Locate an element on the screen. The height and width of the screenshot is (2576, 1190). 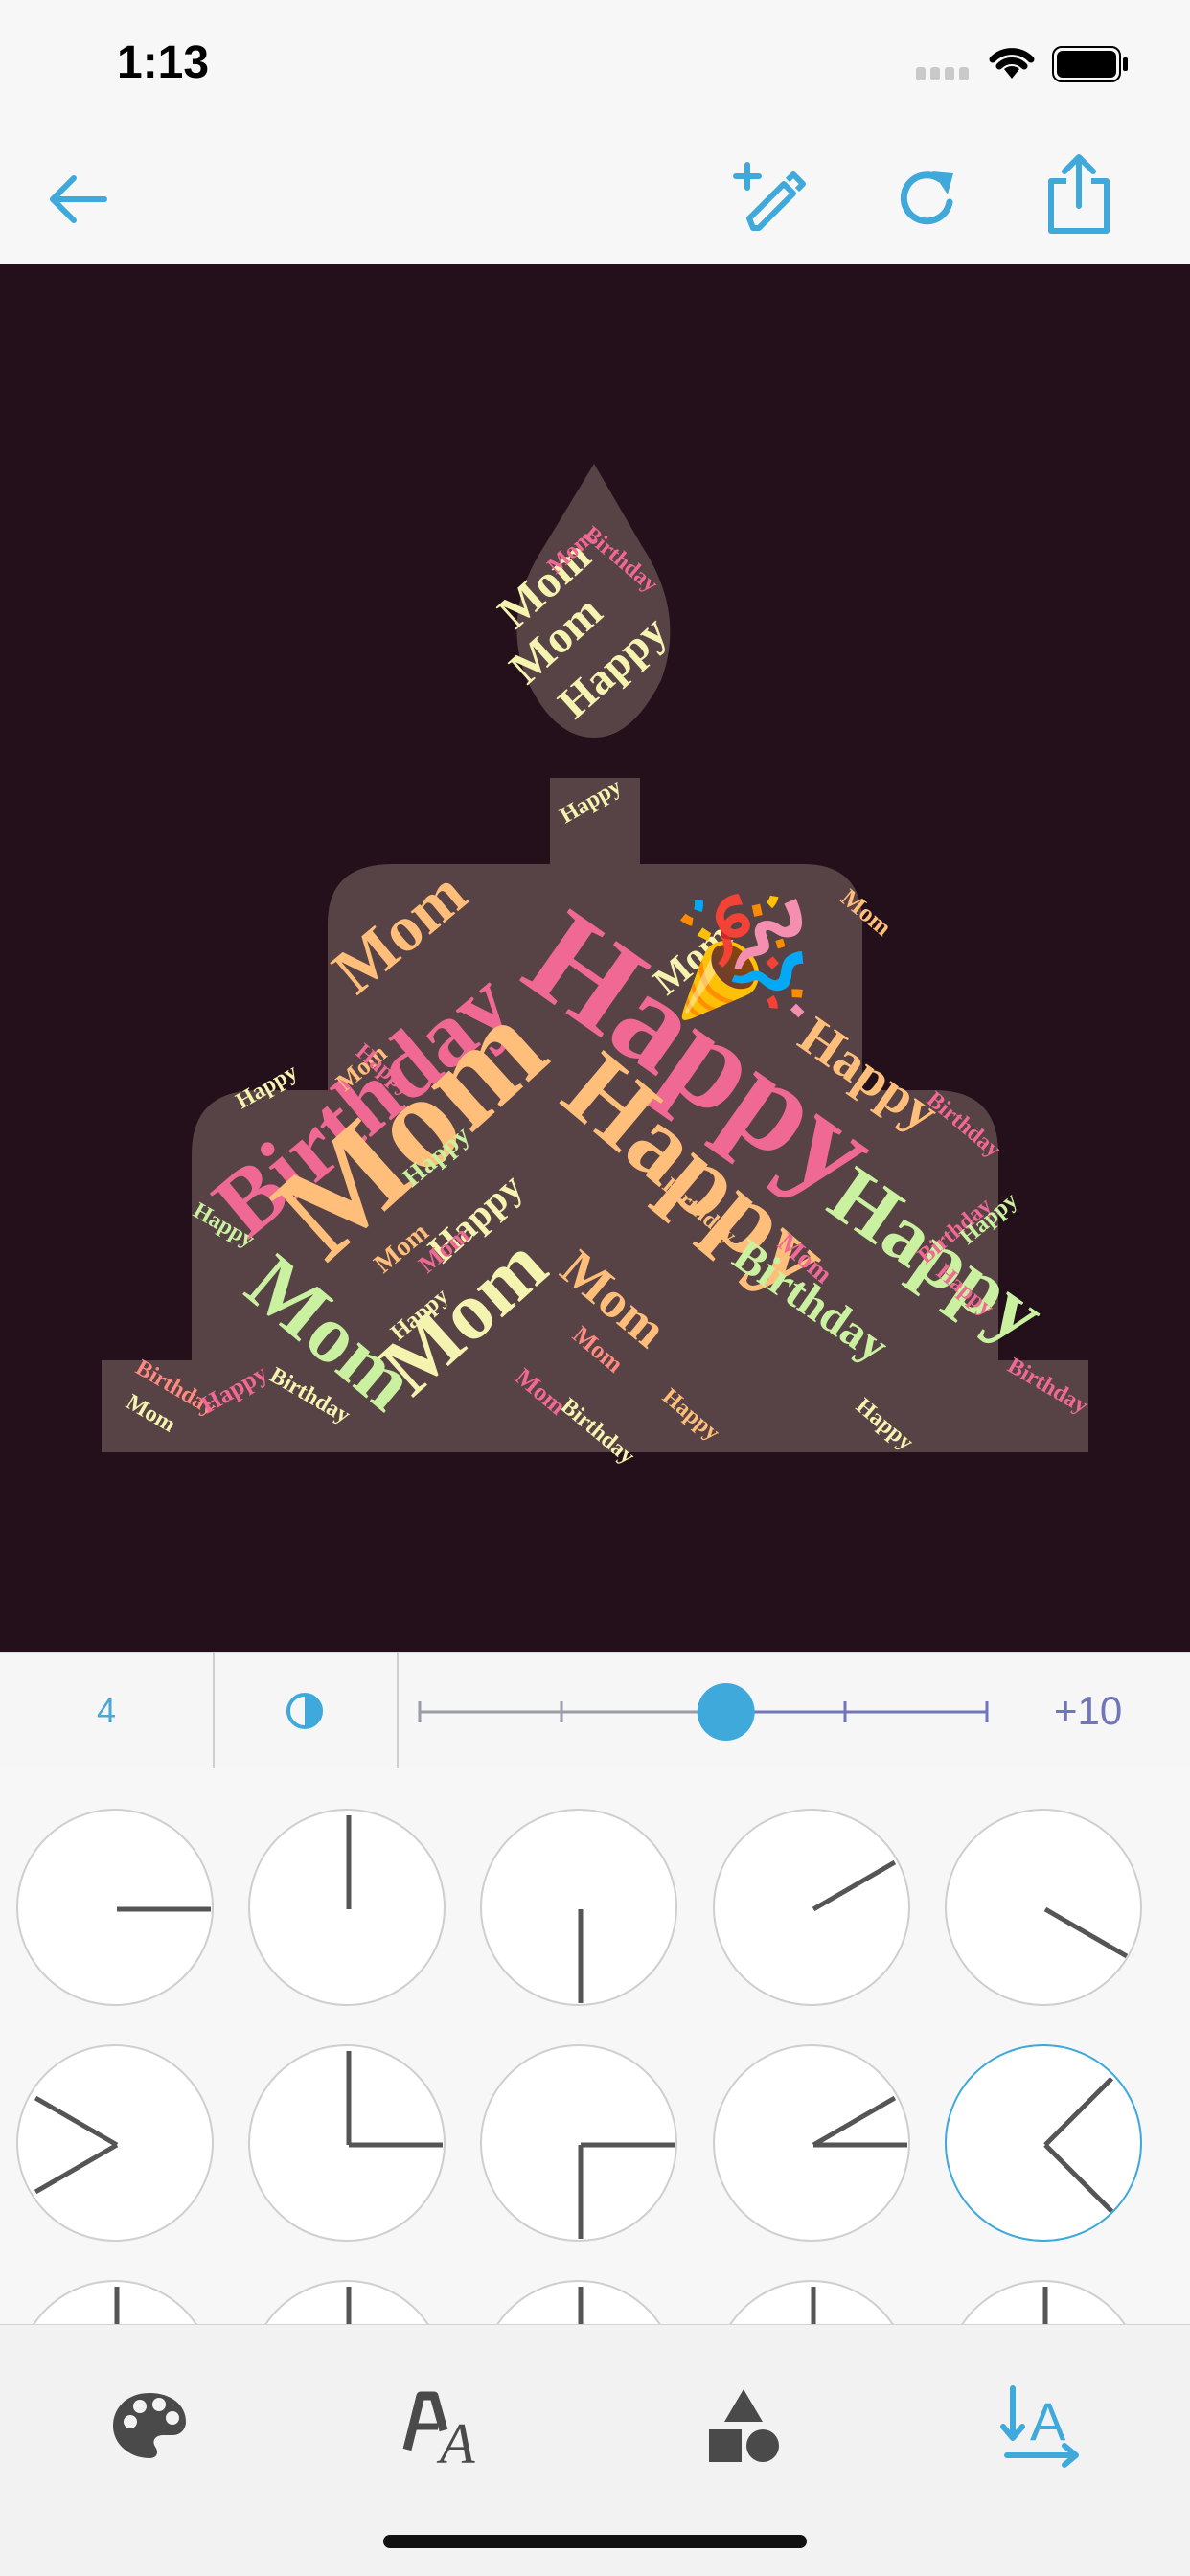
share-button is located at coordinates (1079, 194).